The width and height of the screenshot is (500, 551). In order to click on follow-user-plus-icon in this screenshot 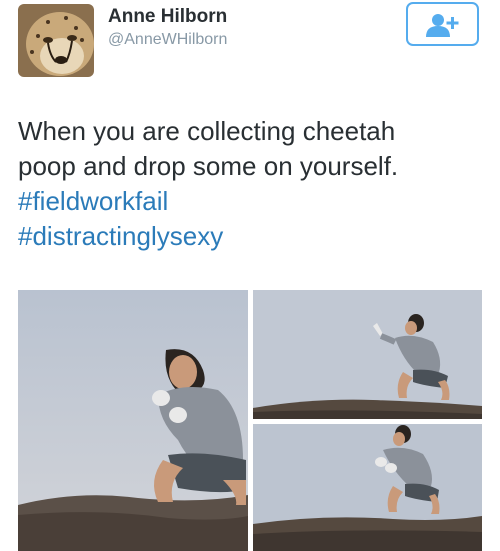, I will do `click(442, 25)`.